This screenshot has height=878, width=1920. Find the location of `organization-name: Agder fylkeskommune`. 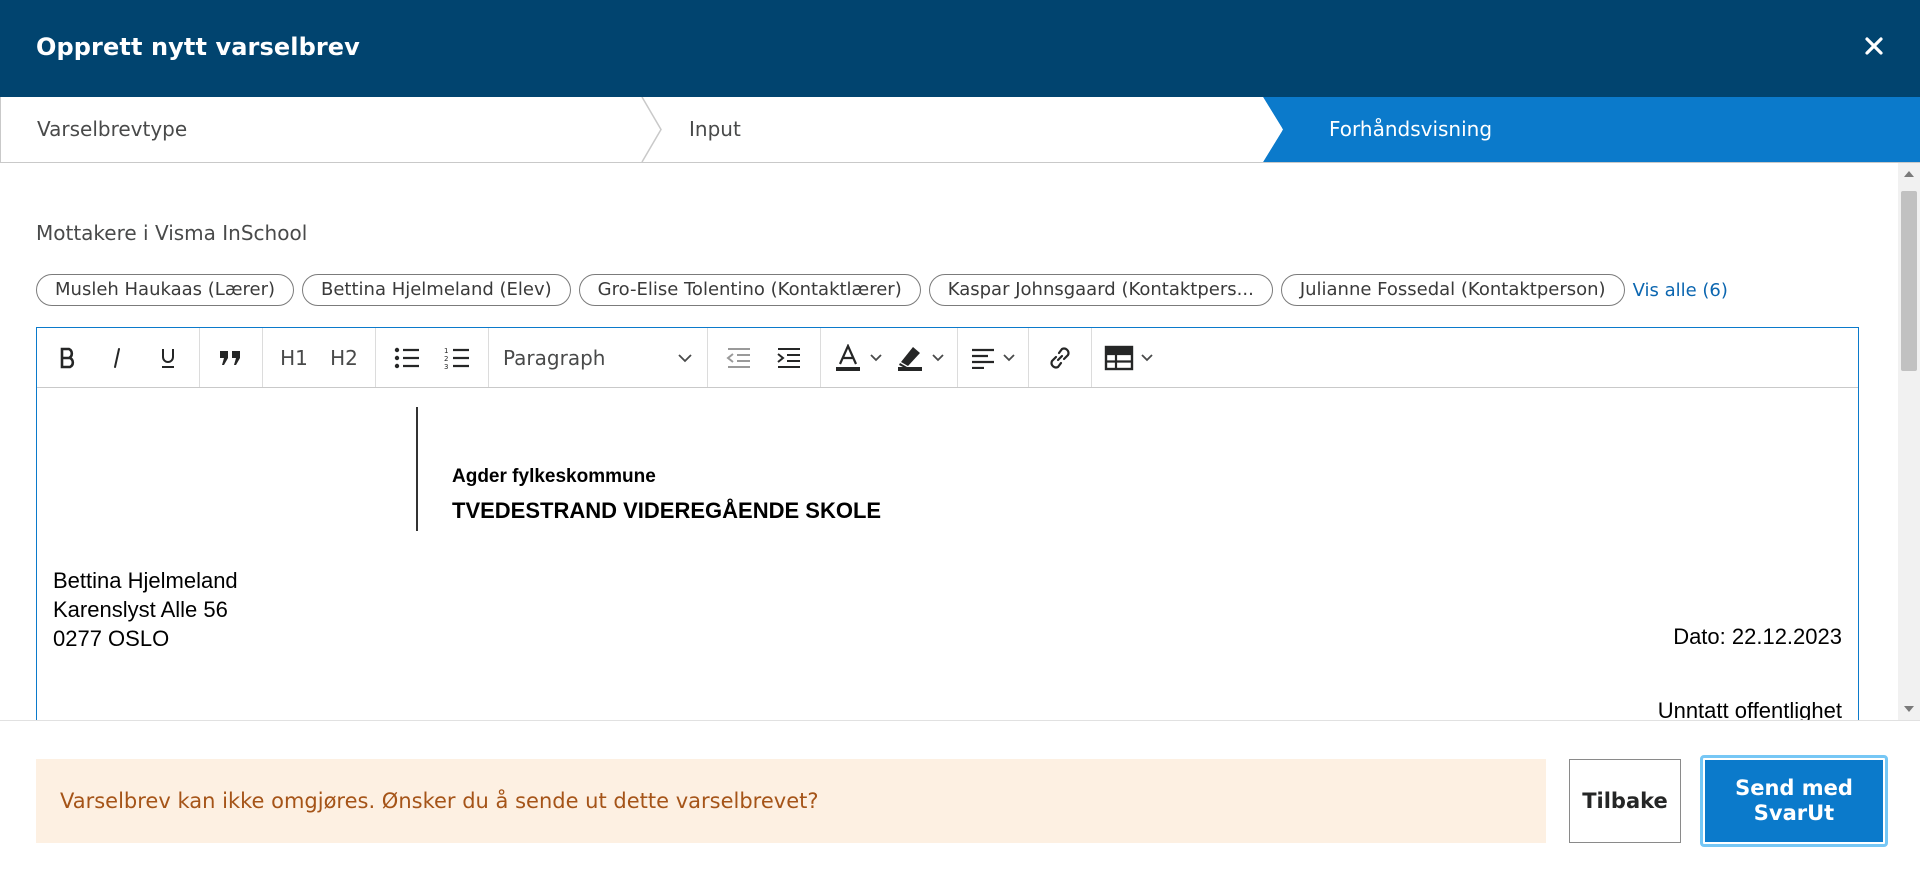

organization-name: Agder fylkeskommune is located at coordinates (554, 476).